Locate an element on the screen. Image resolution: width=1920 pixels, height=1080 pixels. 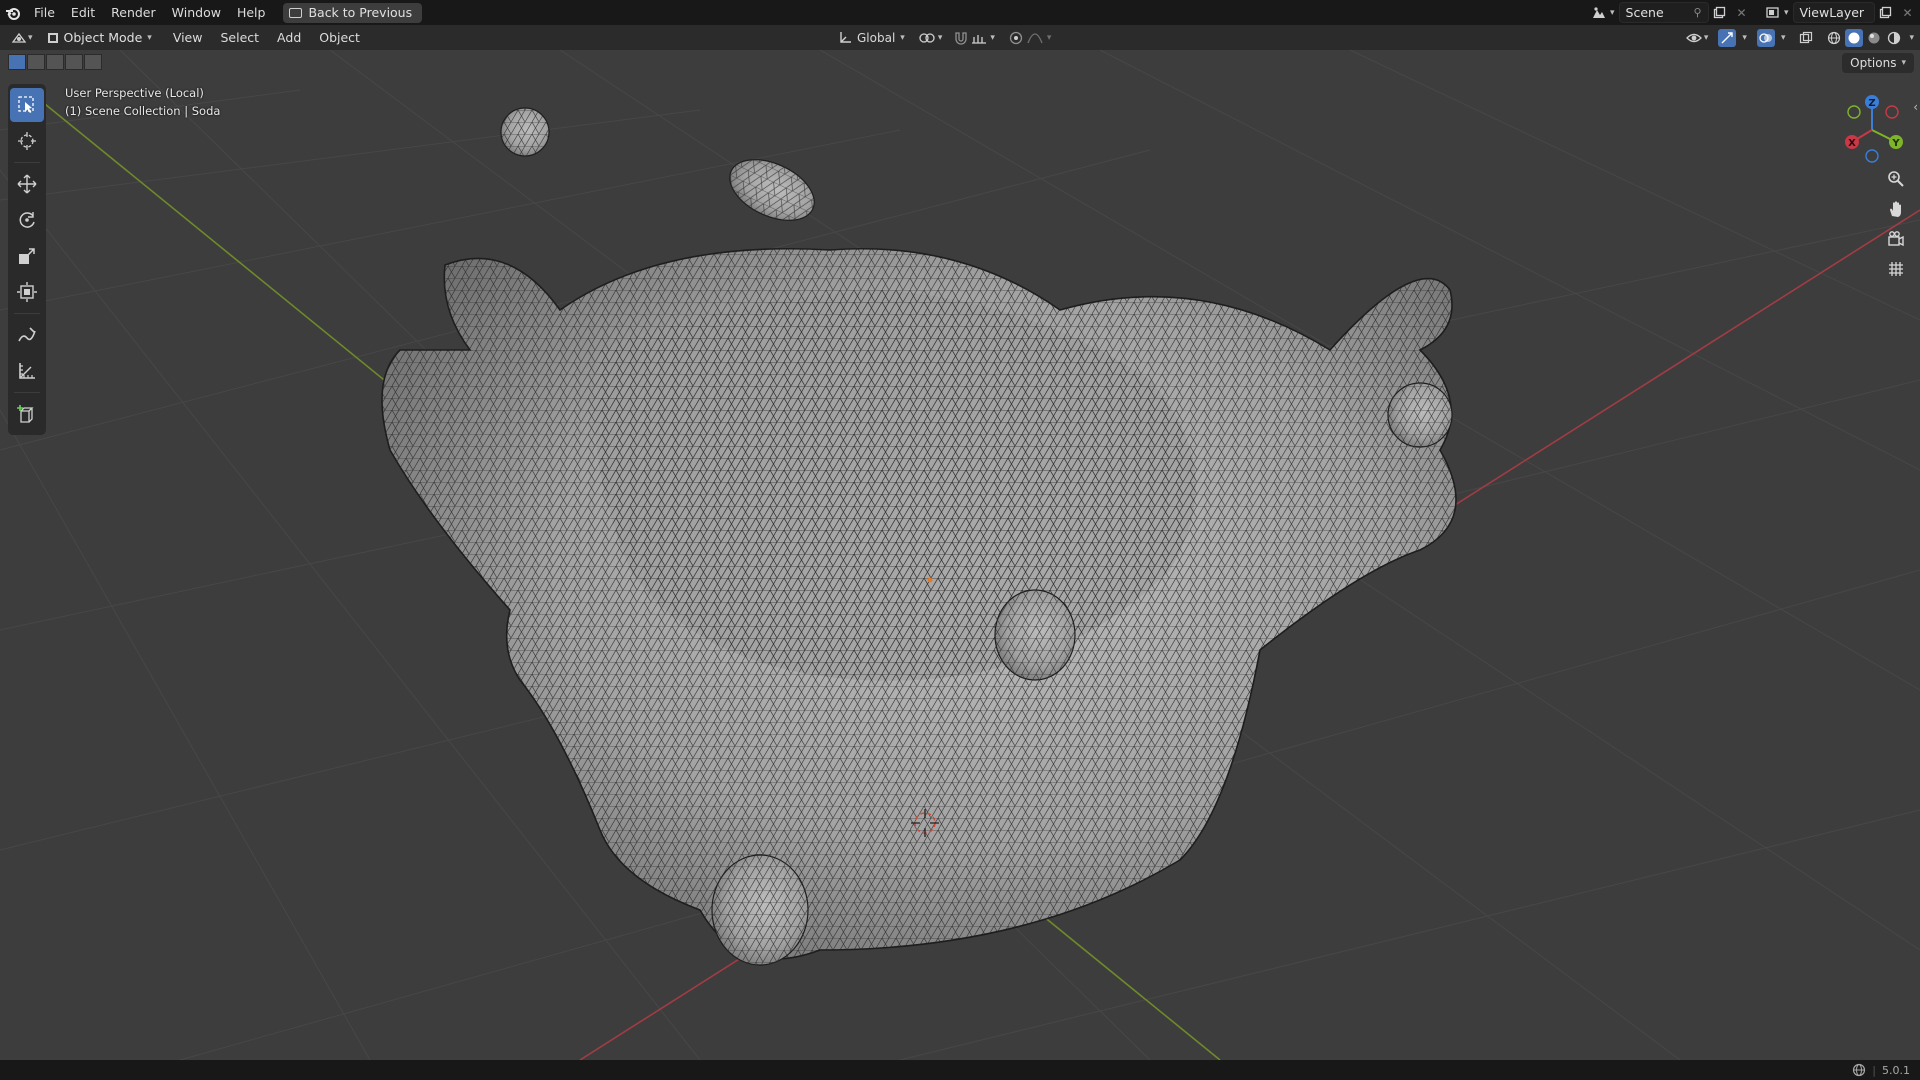
falloff-curve-icon is located at coordinates (1035, 37).